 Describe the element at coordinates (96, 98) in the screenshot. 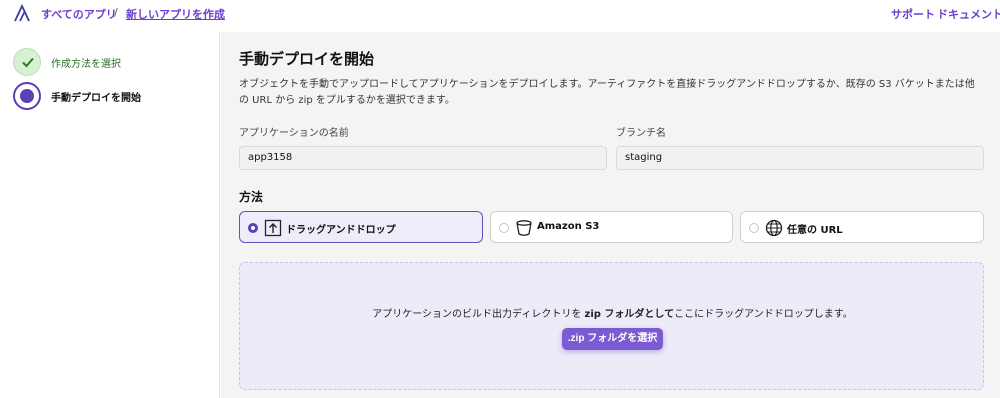

I see `step-label: 手動デプロイを開始` at that location.